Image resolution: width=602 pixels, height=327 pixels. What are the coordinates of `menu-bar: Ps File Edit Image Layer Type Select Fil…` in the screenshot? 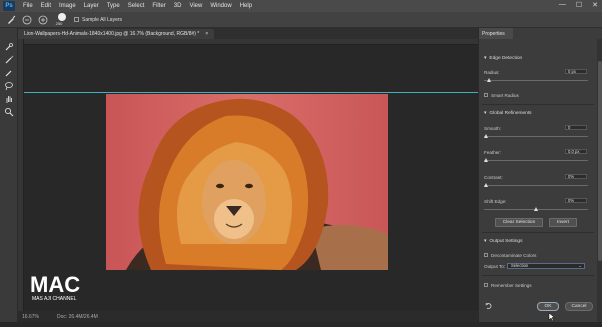 It's located at (301, 6).